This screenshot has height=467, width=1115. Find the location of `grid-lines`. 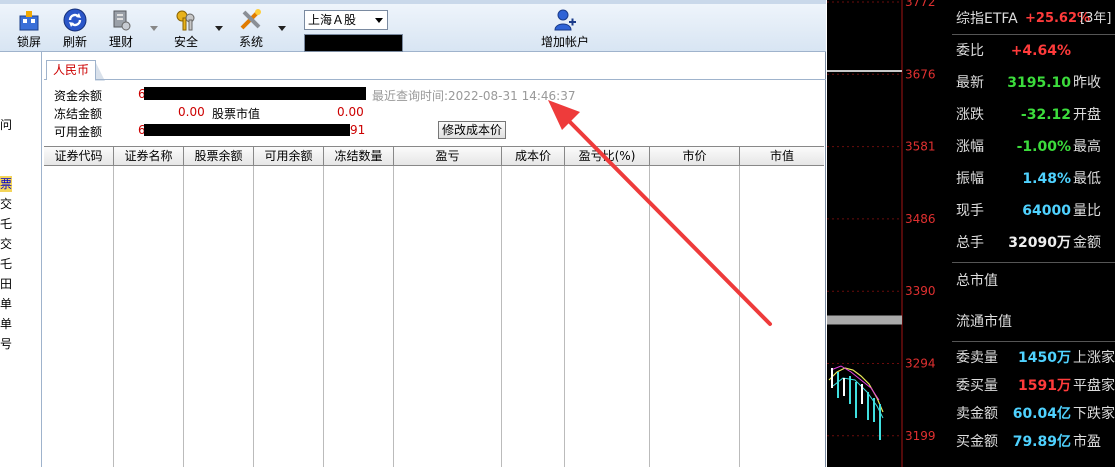

grid-lines is located at coordinates (864, 197).